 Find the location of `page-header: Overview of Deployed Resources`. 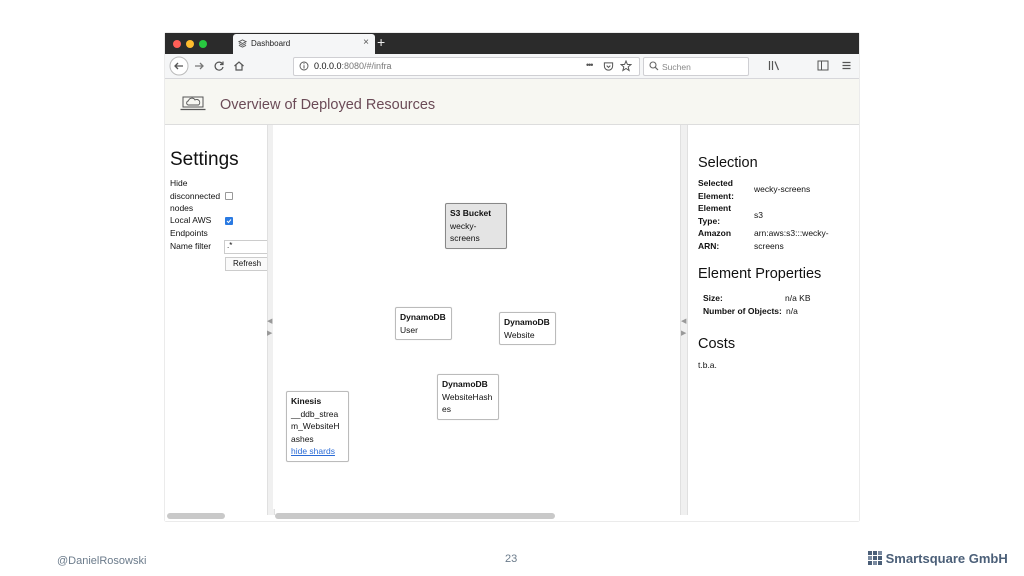

page-header: Overview of Deployed Resources is located at coordinates (512, 102).